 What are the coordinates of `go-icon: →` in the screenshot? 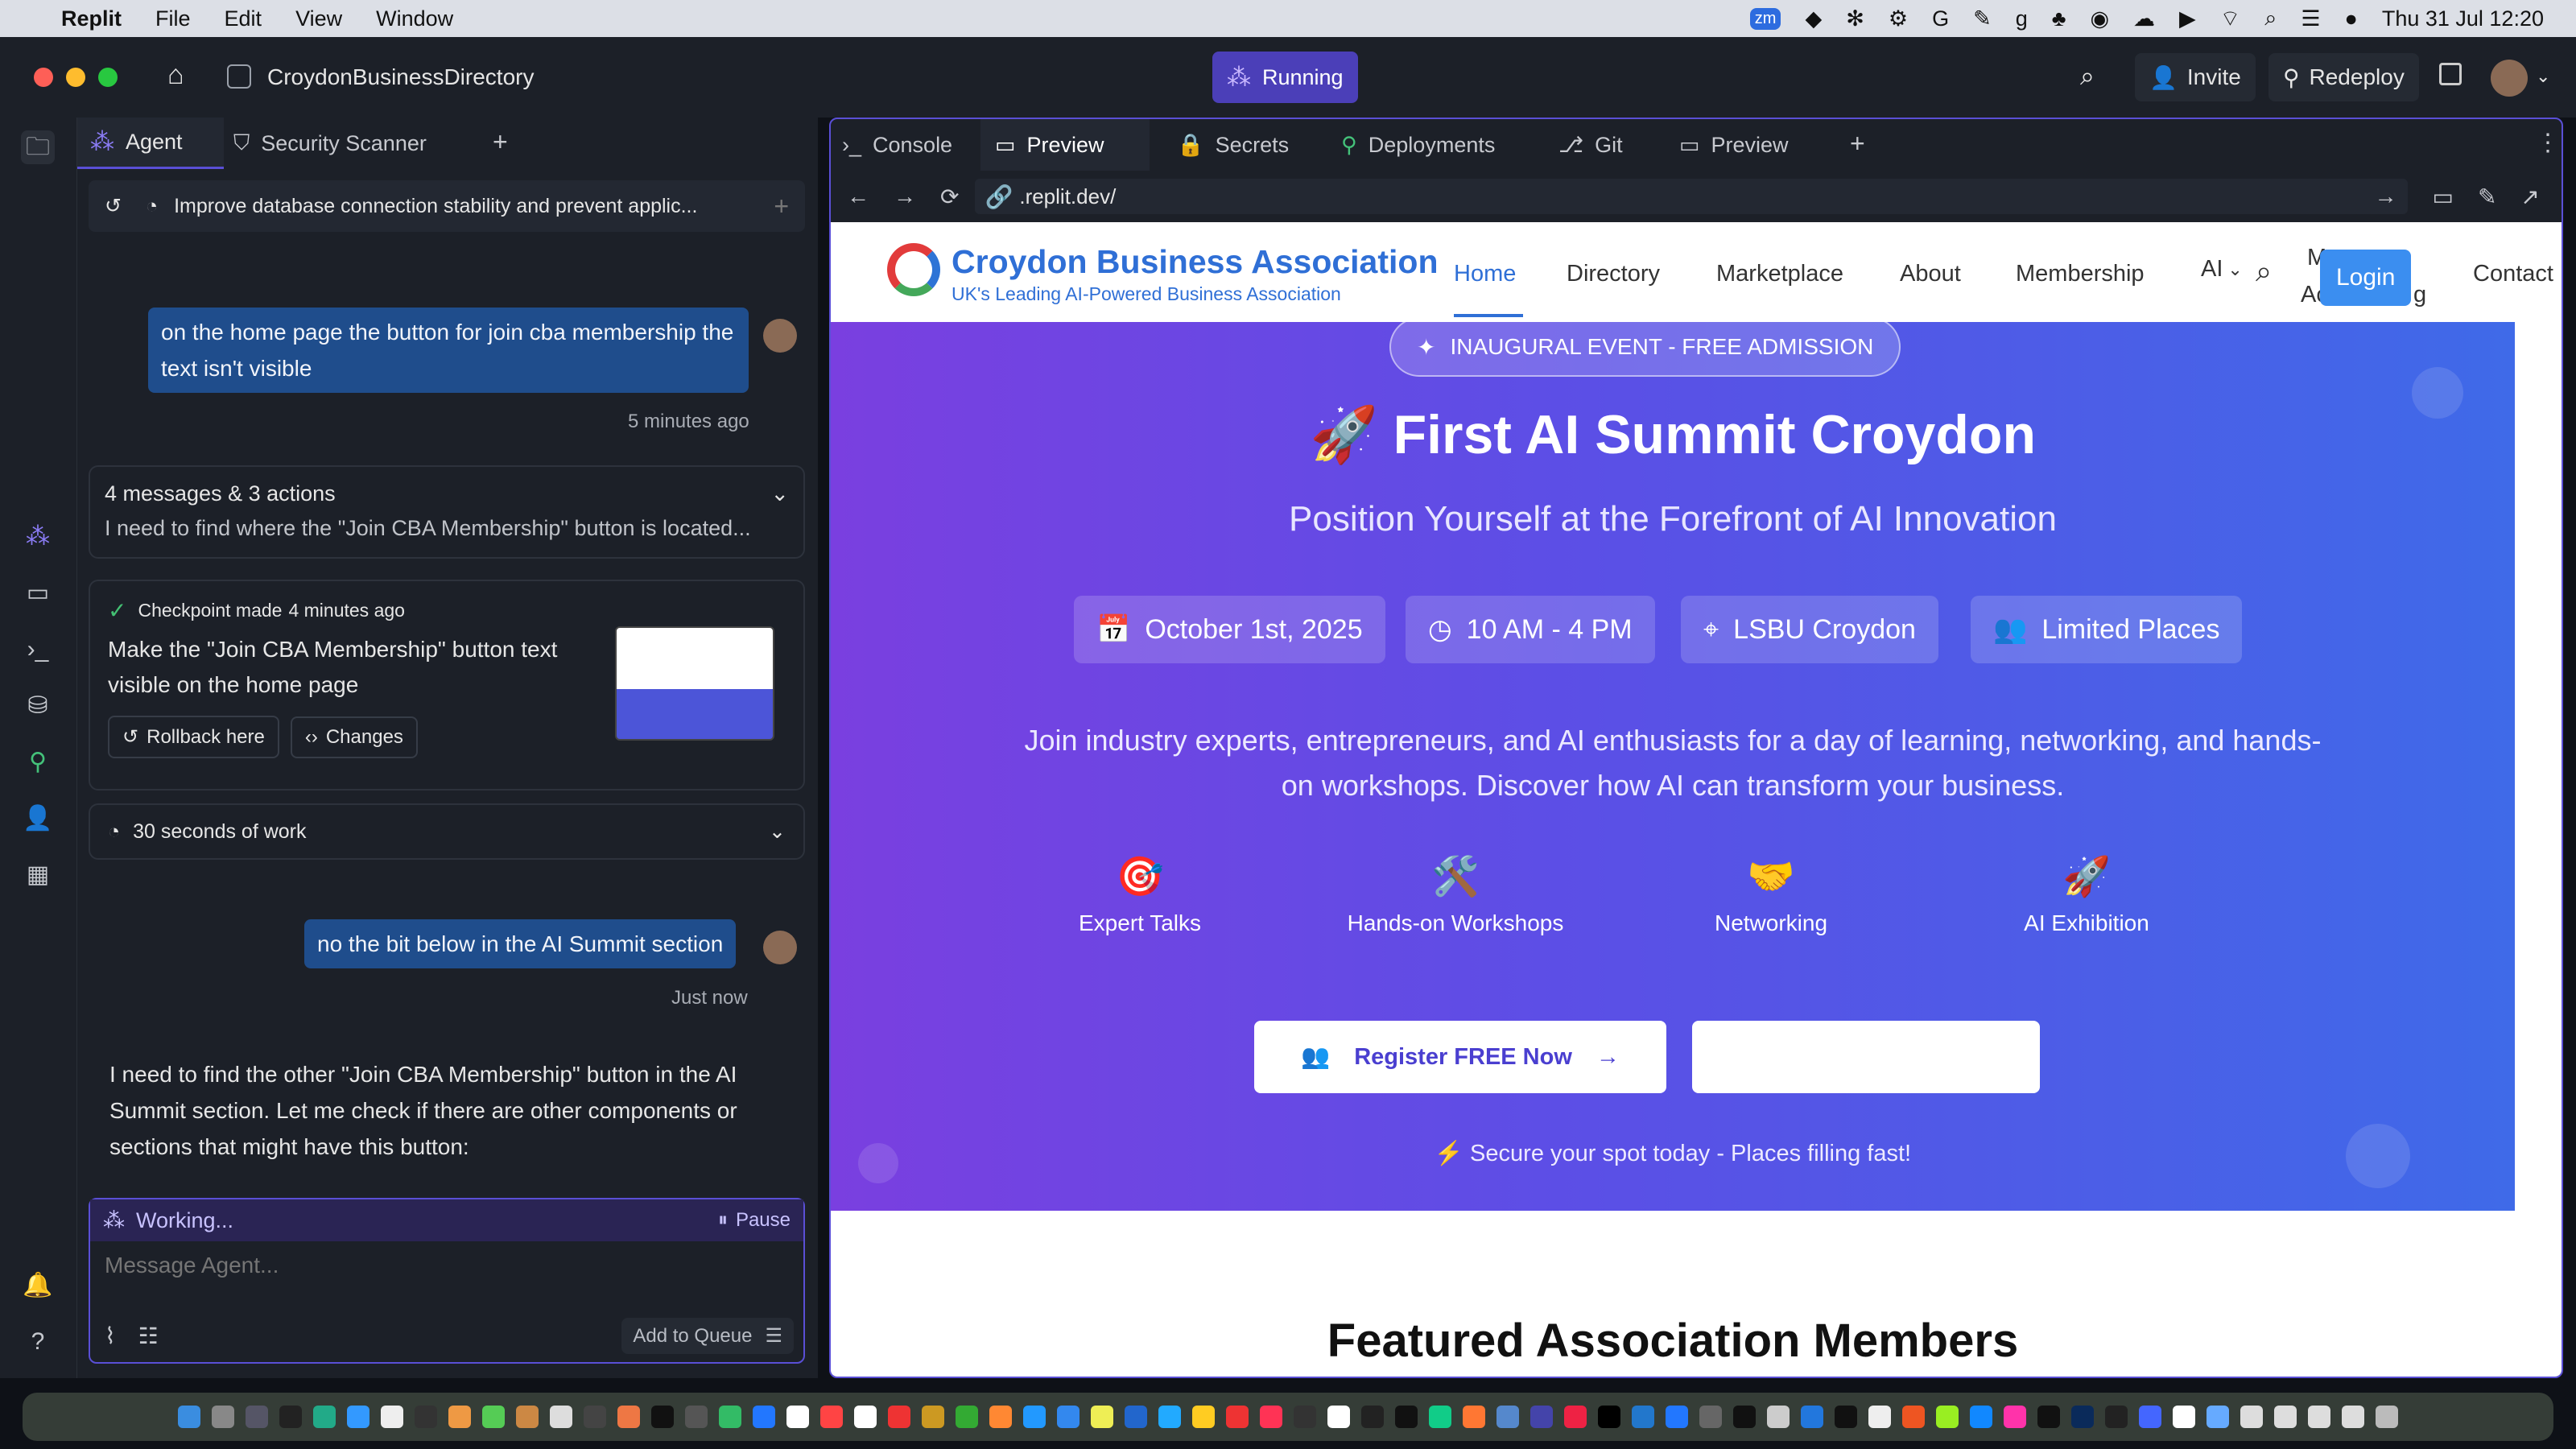 It's located at (2385, 196).